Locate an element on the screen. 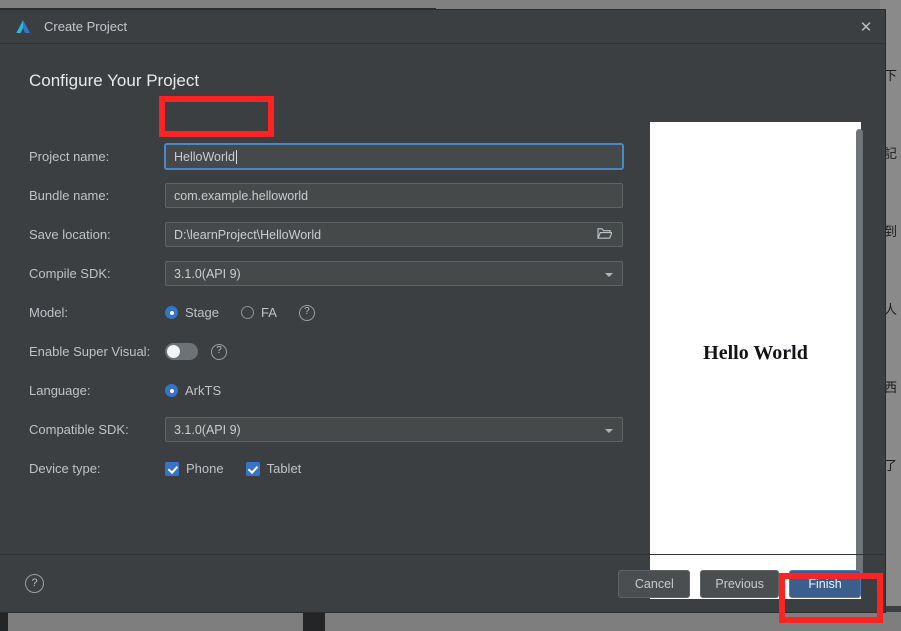 Image resolution: width=901 pixels, height=631 pixels. device-type-label: Device type: is located at coordinates (65, 468).